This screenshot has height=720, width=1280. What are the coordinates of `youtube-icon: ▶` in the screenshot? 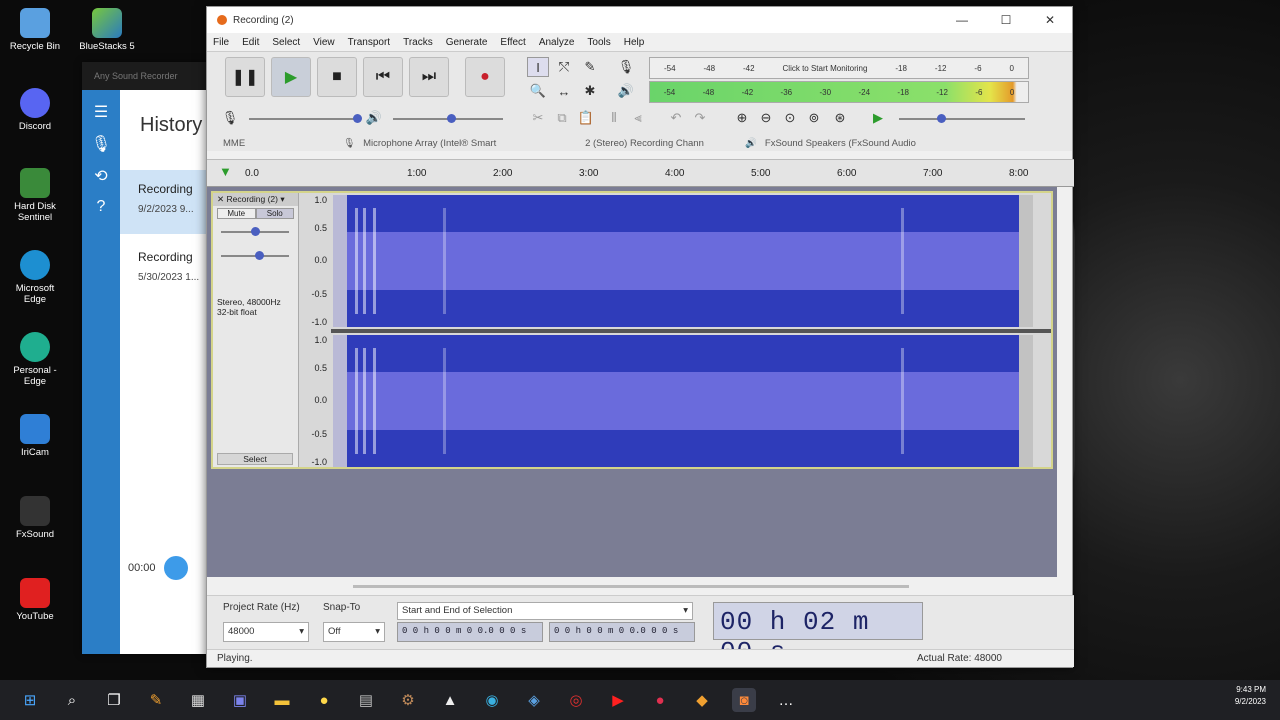 It's located at (618, 700).